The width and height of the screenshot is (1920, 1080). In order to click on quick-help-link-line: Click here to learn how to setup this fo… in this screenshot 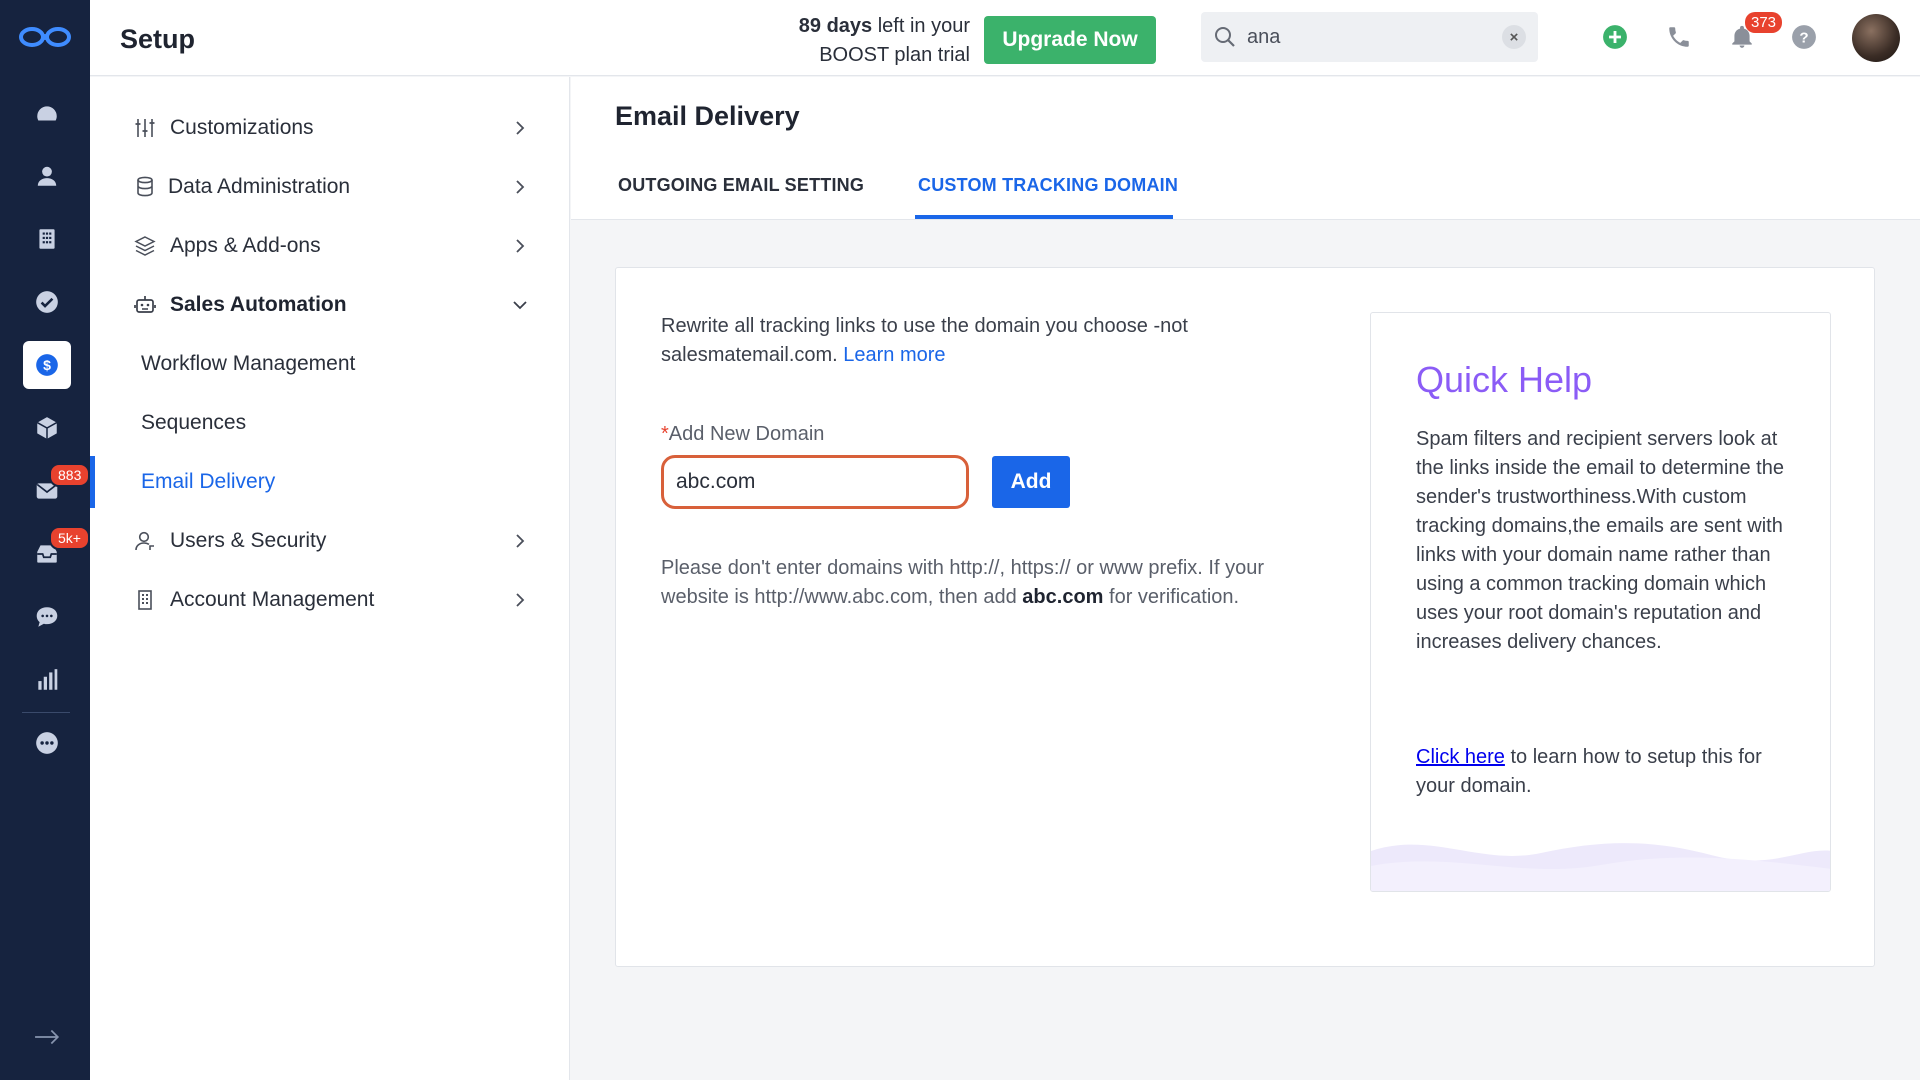, I will do `click(1606, 772)`.